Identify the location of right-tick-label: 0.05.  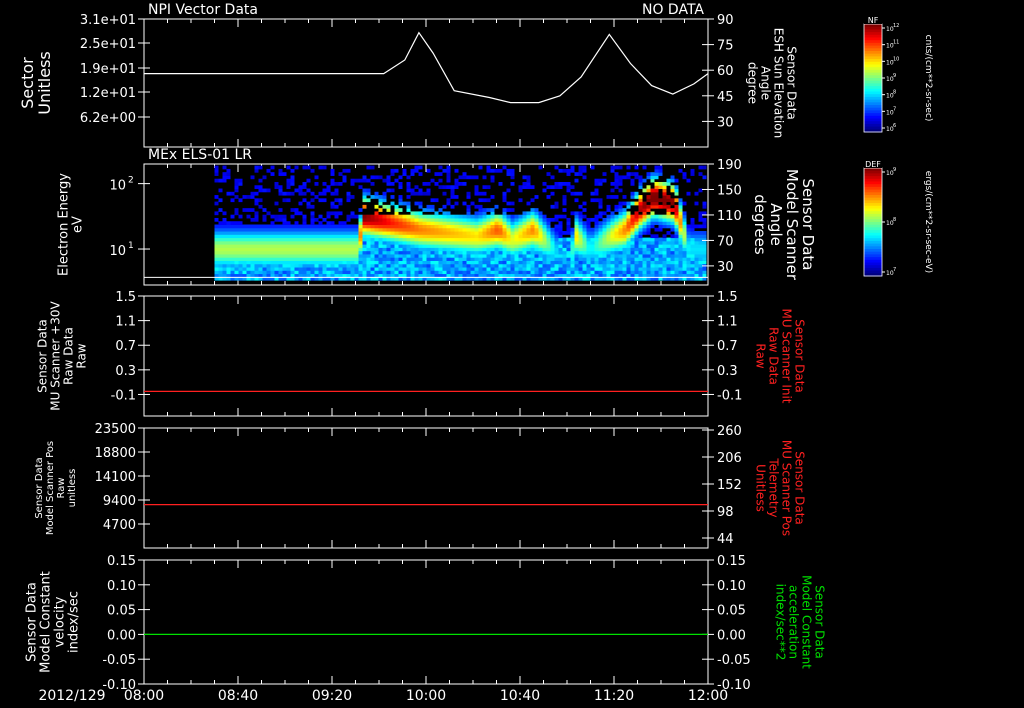
(731, 611).